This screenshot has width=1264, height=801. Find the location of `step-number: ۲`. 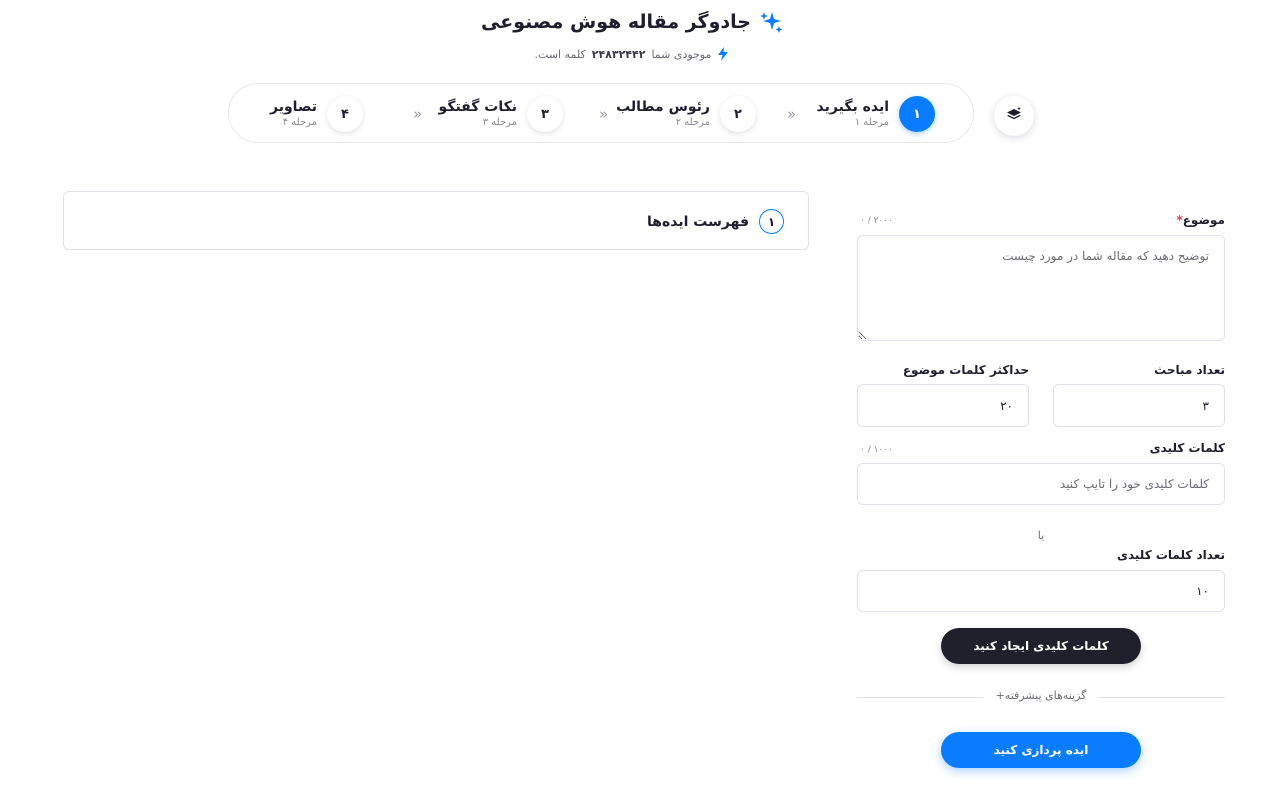

step-number: ۲ is located at coordinates (738, 114).